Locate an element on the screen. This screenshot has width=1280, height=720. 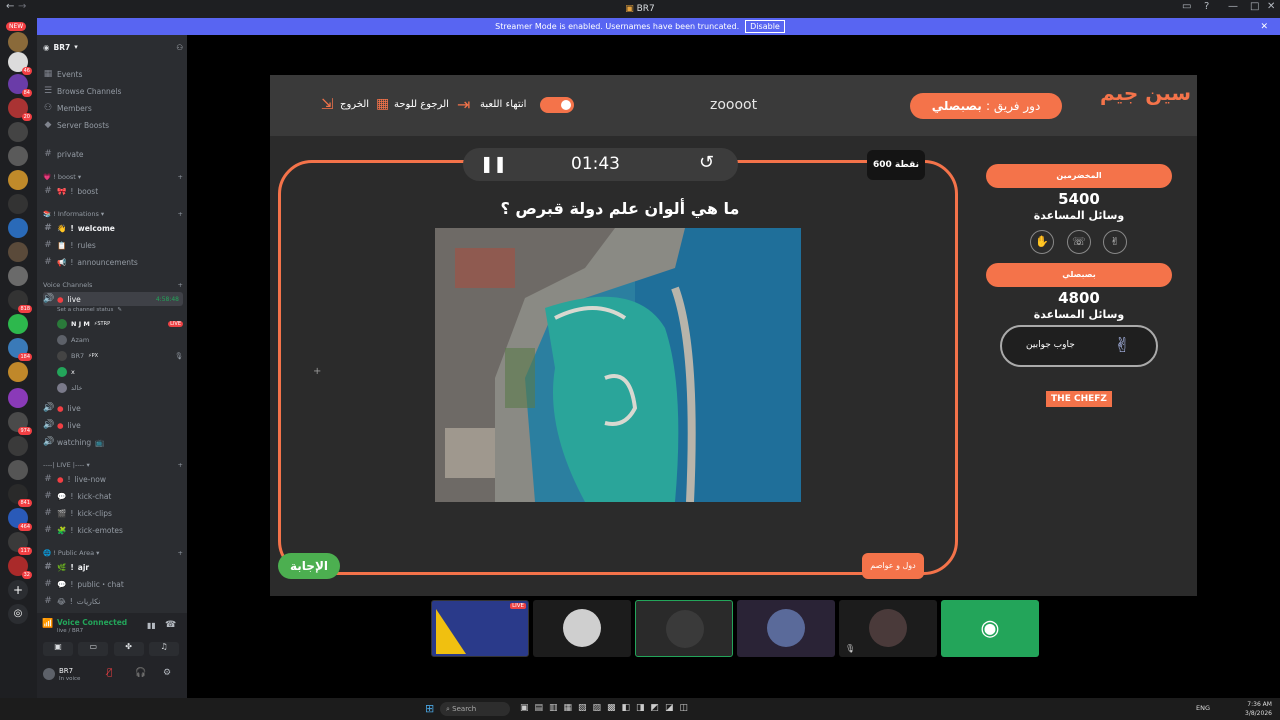
server-icon: 117 is located at coordinates (20, 543).